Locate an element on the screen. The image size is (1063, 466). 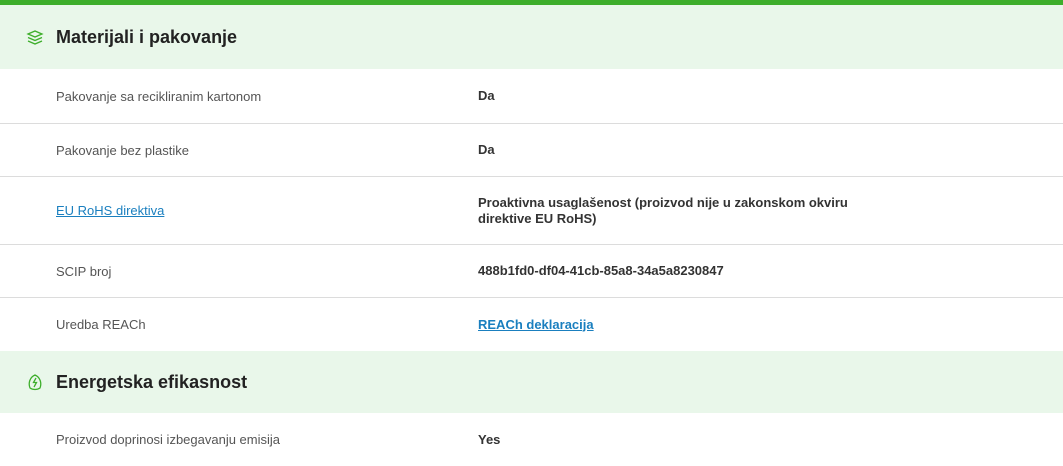
row-label: Pakovanje bez plastike is located at coordinates (122, 150).